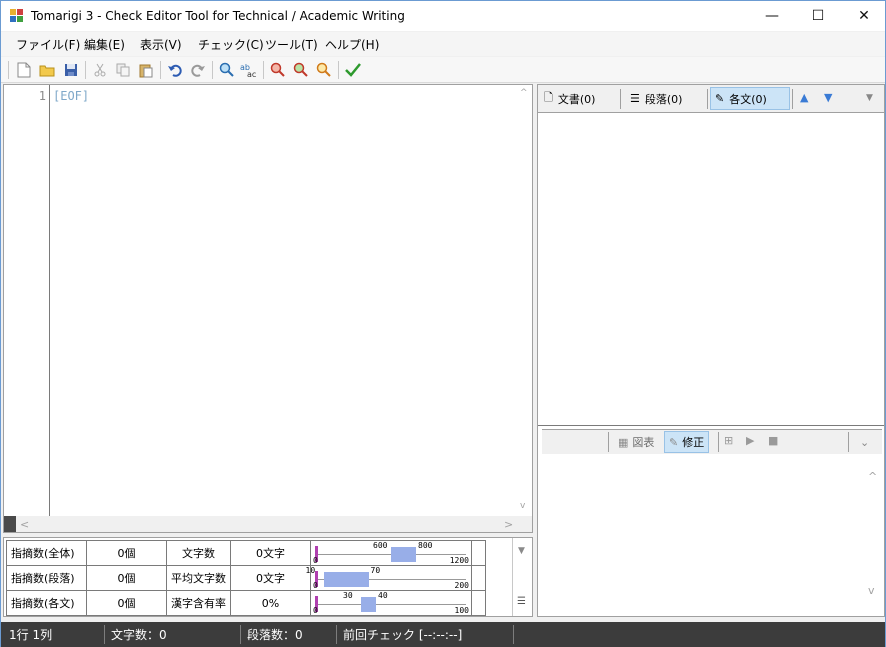 This screenshot has width=886, height=647. Describe the element at coordinates (251, 74) in the screenshot. I see `svg-text: ac` at that location.